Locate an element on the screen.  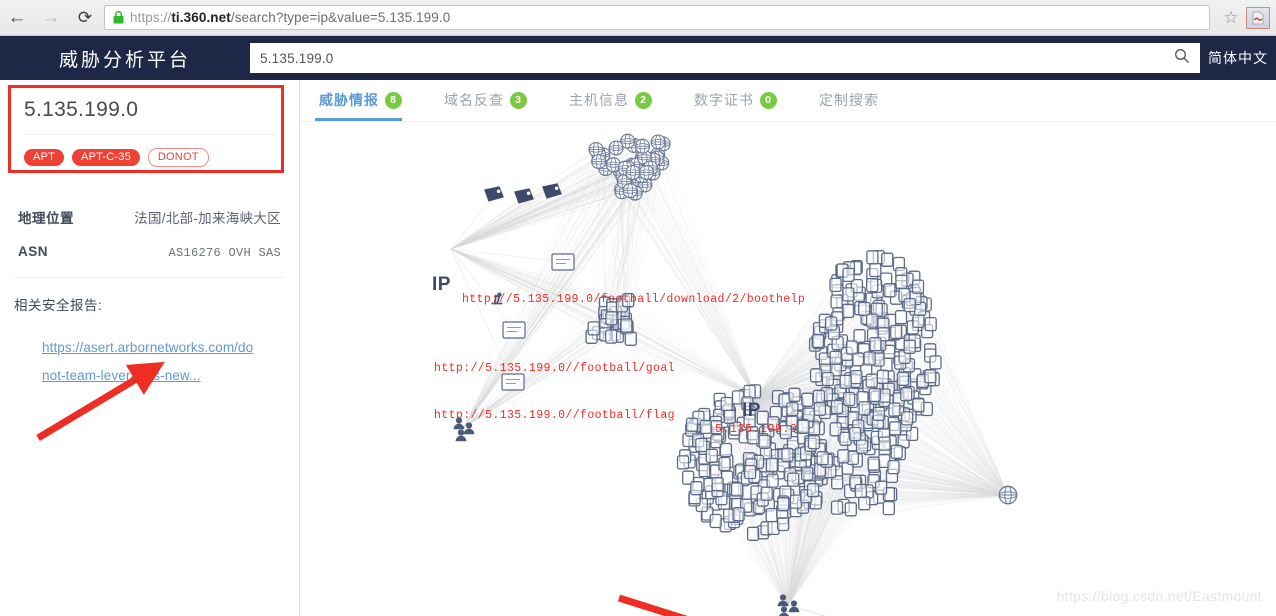
pdf-extension-icon is located at coordinates (1258, 17).